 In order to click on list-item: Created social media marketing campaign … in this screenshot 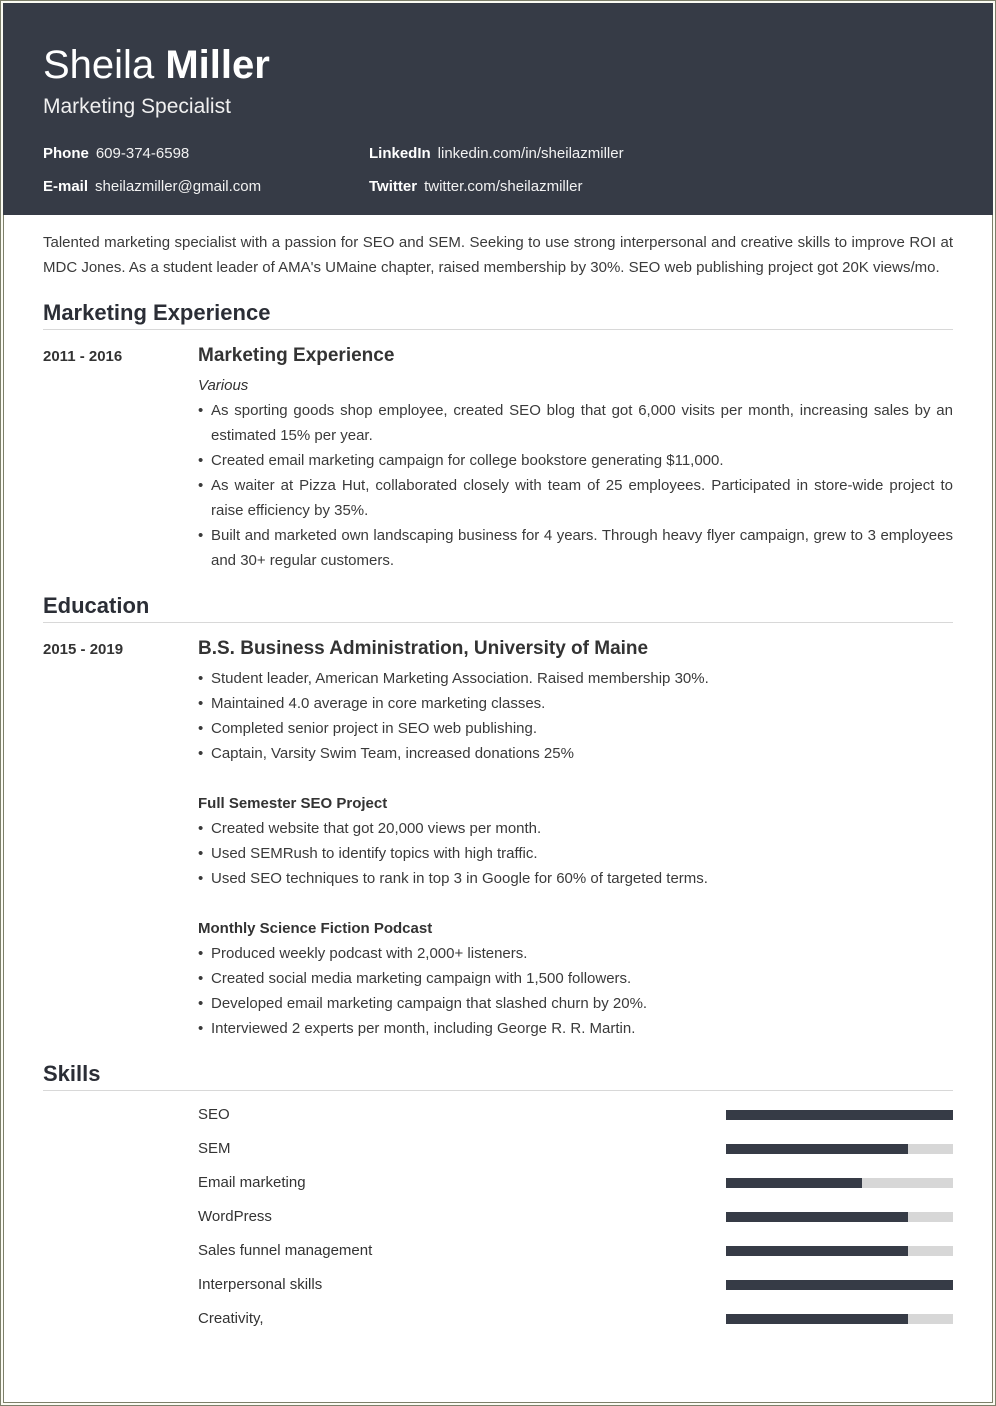, I will do `click(575, 978)`.